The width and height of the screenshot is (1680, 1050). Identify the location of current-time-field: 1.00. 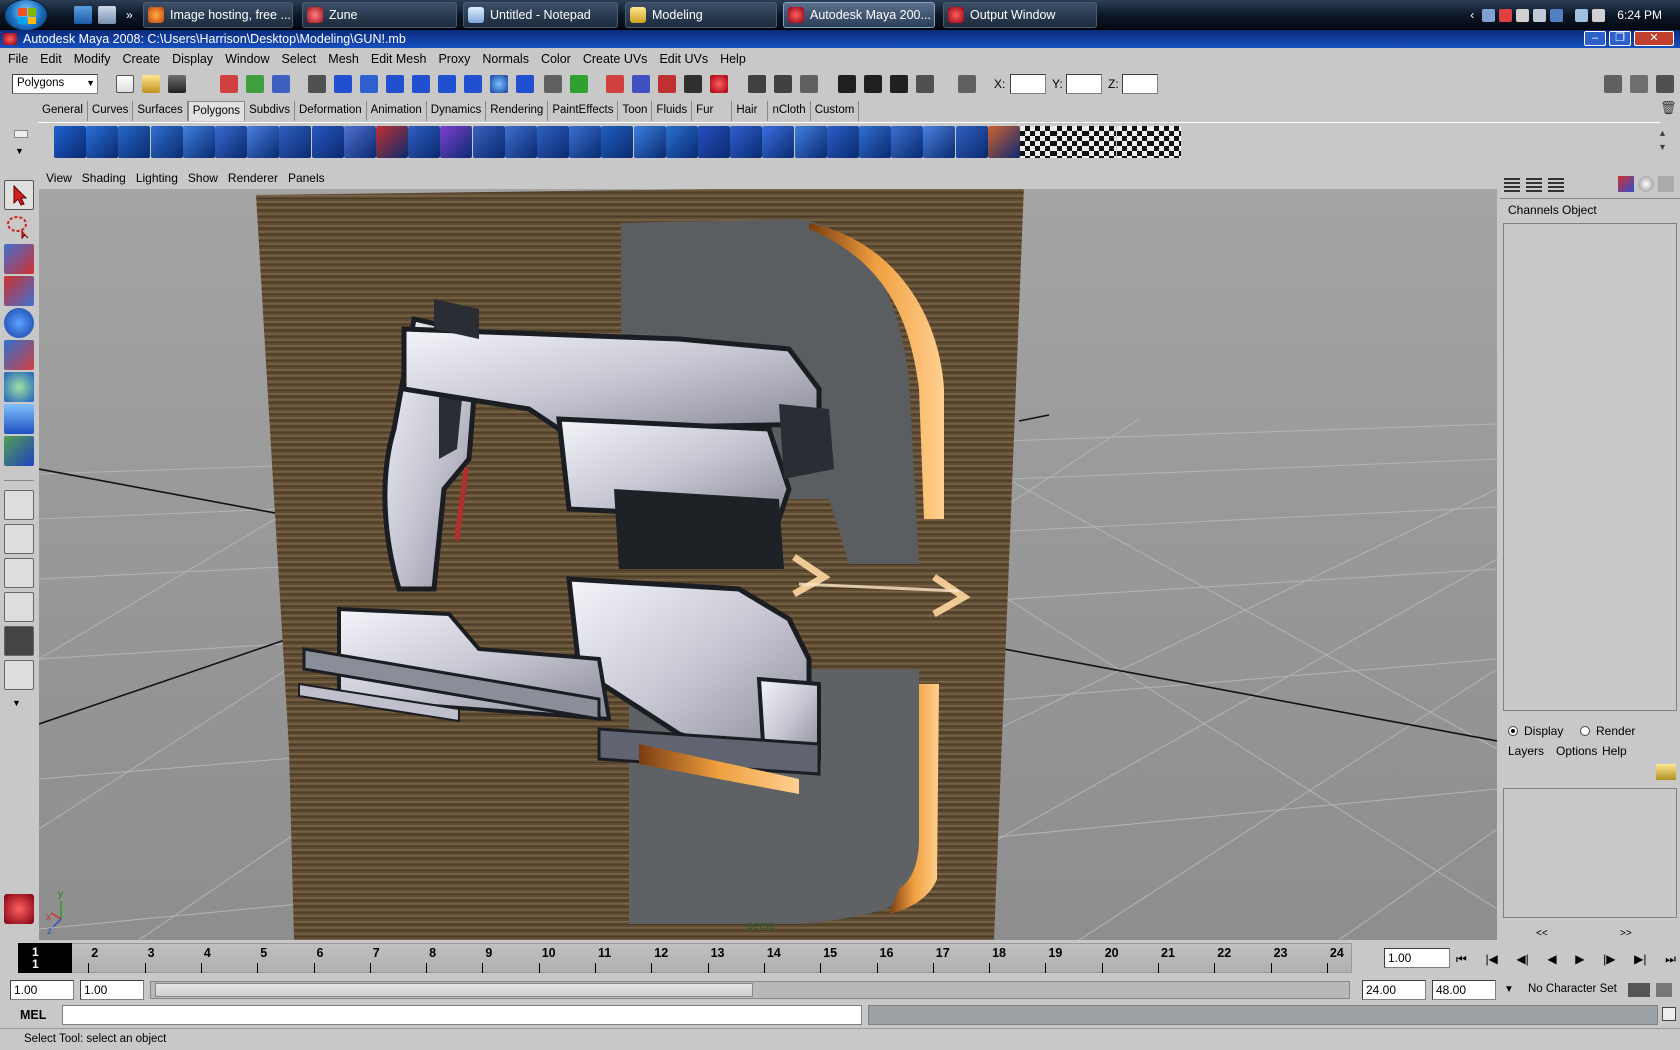
(1417, 958).